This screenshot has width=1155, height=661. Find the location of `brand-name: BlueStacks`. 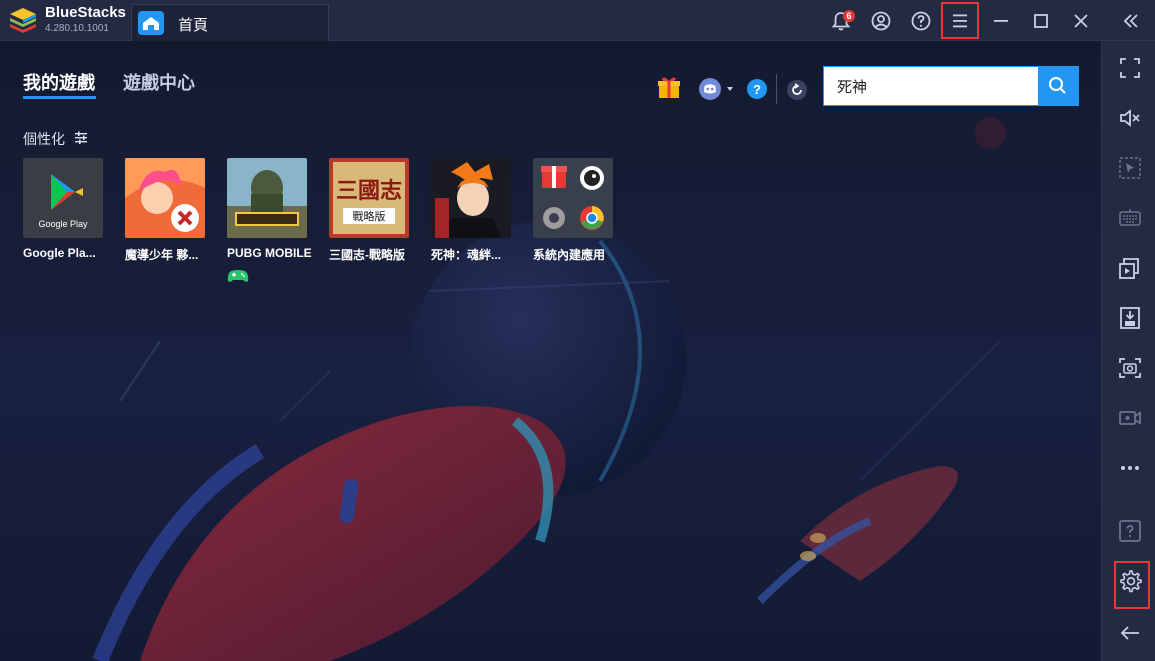

brand-name: BlueStacks is located at coordinates (85, 12).